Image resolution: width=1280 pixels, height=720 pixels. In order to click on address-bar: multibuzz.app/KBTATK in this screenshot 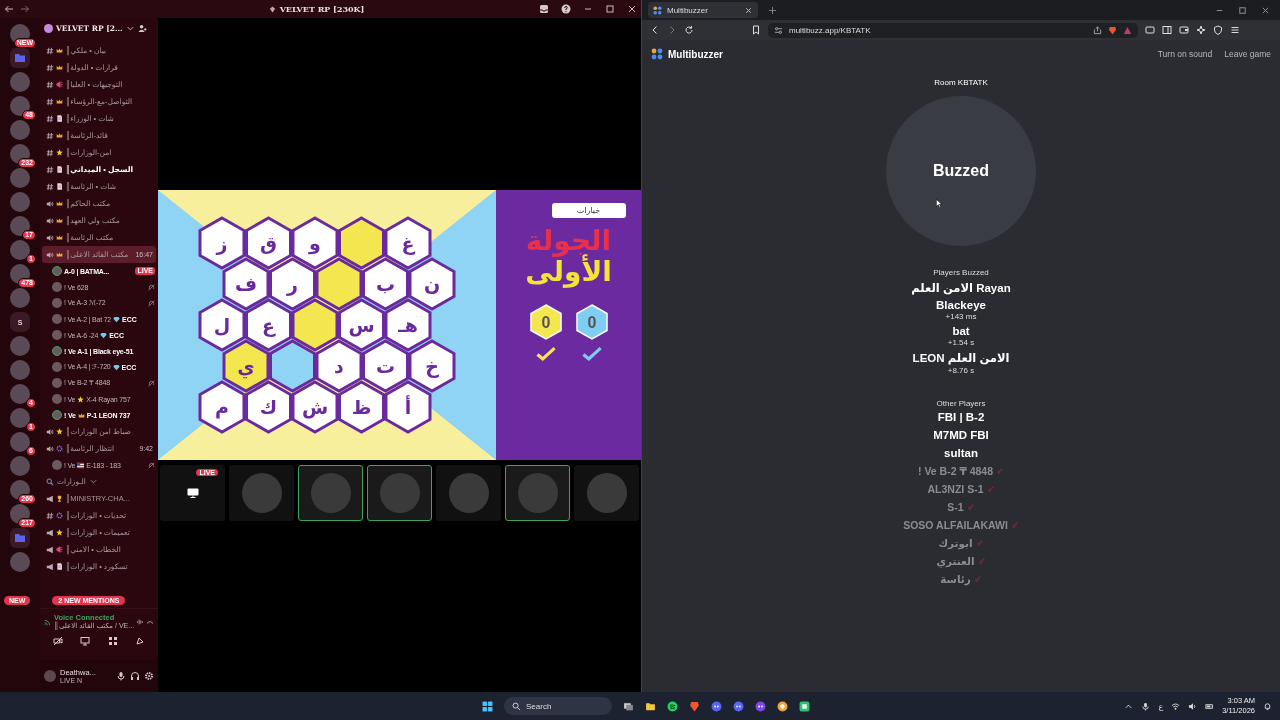, I will do `click(953, 30)`.